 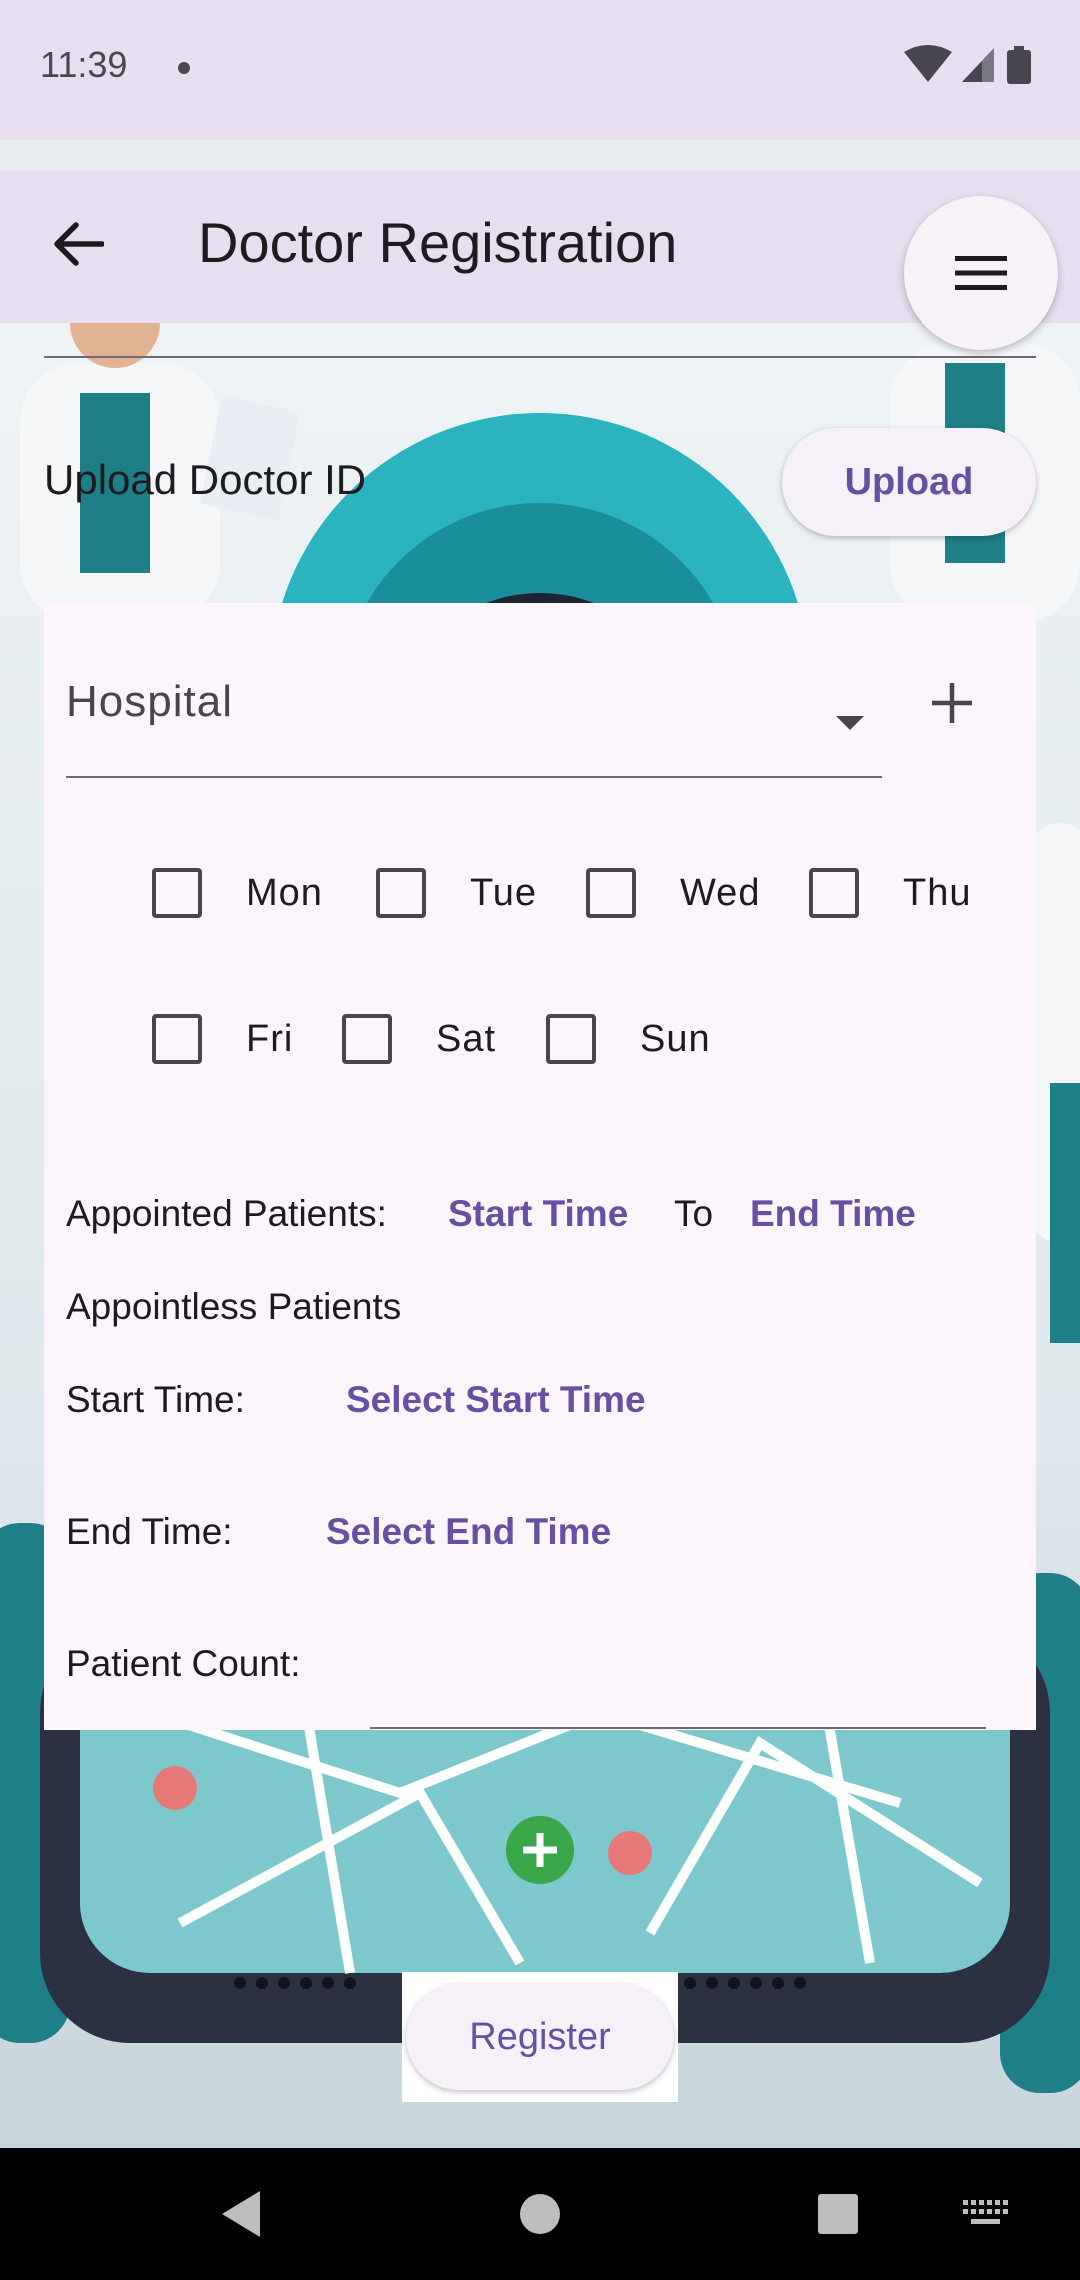 I want to click on square-recents-icon, so click(x=838, y=2214).